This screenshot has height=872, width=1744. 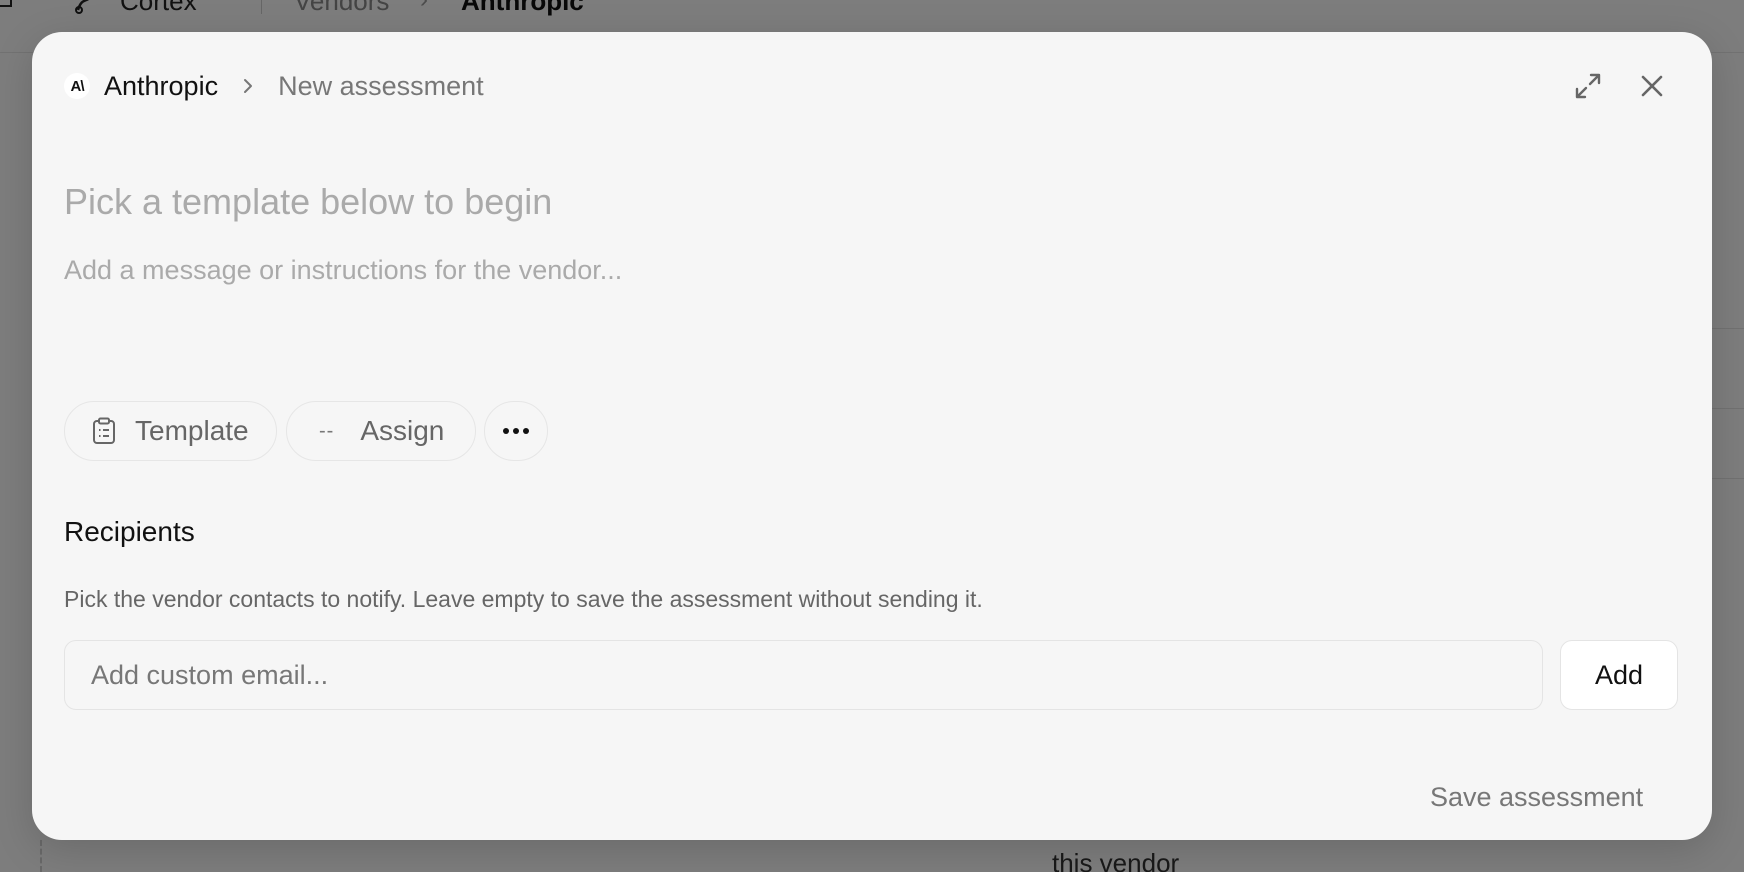 I want to click on close-icon, so click(x=1652, y=86).